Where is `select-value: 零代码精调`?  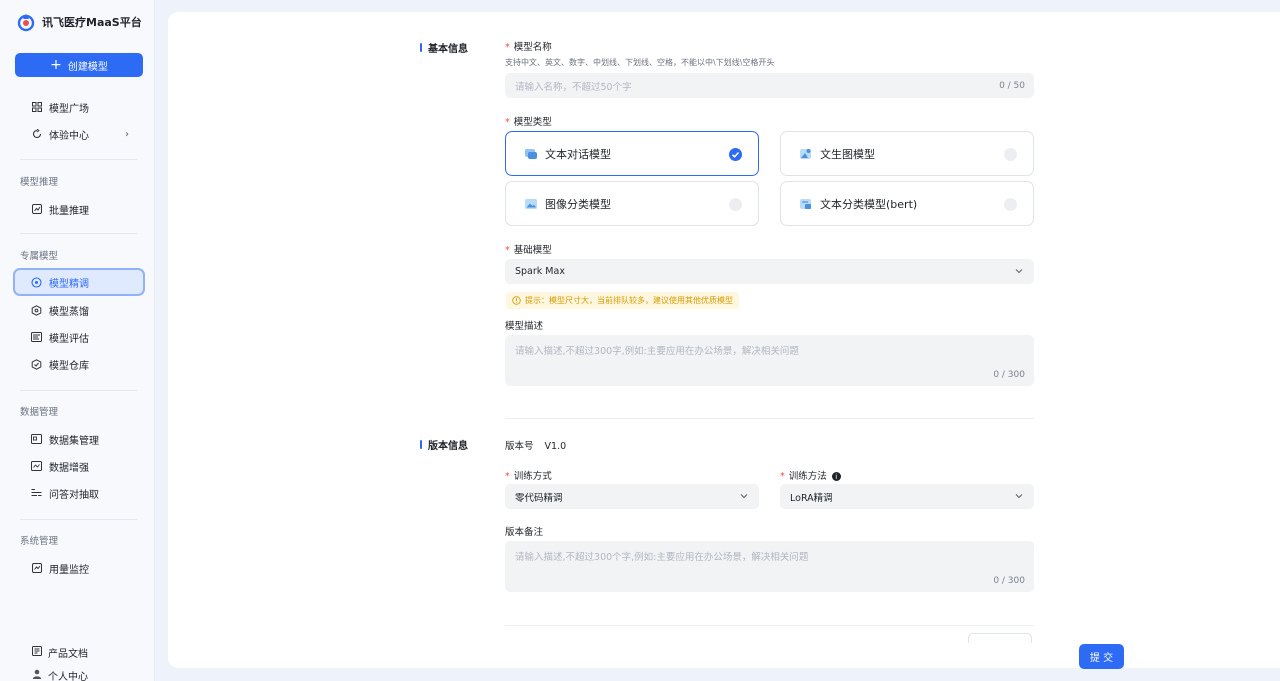 select-value: 零代码精调 is located at coordinates (539, 498).